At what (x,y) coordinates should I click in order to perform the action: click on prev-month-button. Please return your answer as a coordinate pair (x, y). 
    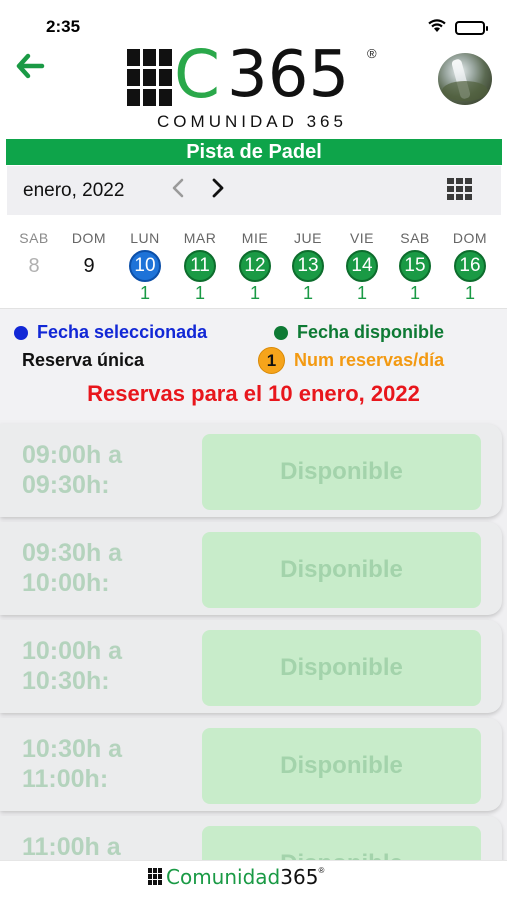
    Looking at the image, I should click on (178, 190).